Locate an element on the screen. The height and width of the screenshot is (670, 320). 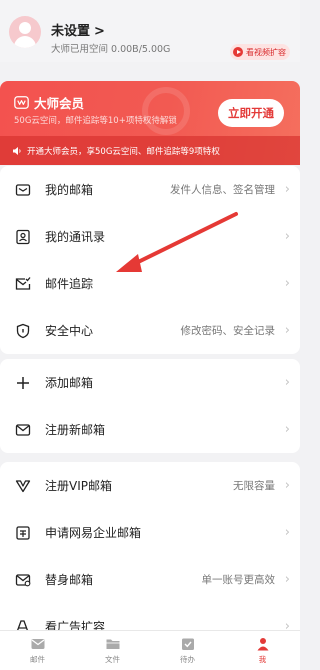
alias-mail-icon is located at coordinates (23, 580).